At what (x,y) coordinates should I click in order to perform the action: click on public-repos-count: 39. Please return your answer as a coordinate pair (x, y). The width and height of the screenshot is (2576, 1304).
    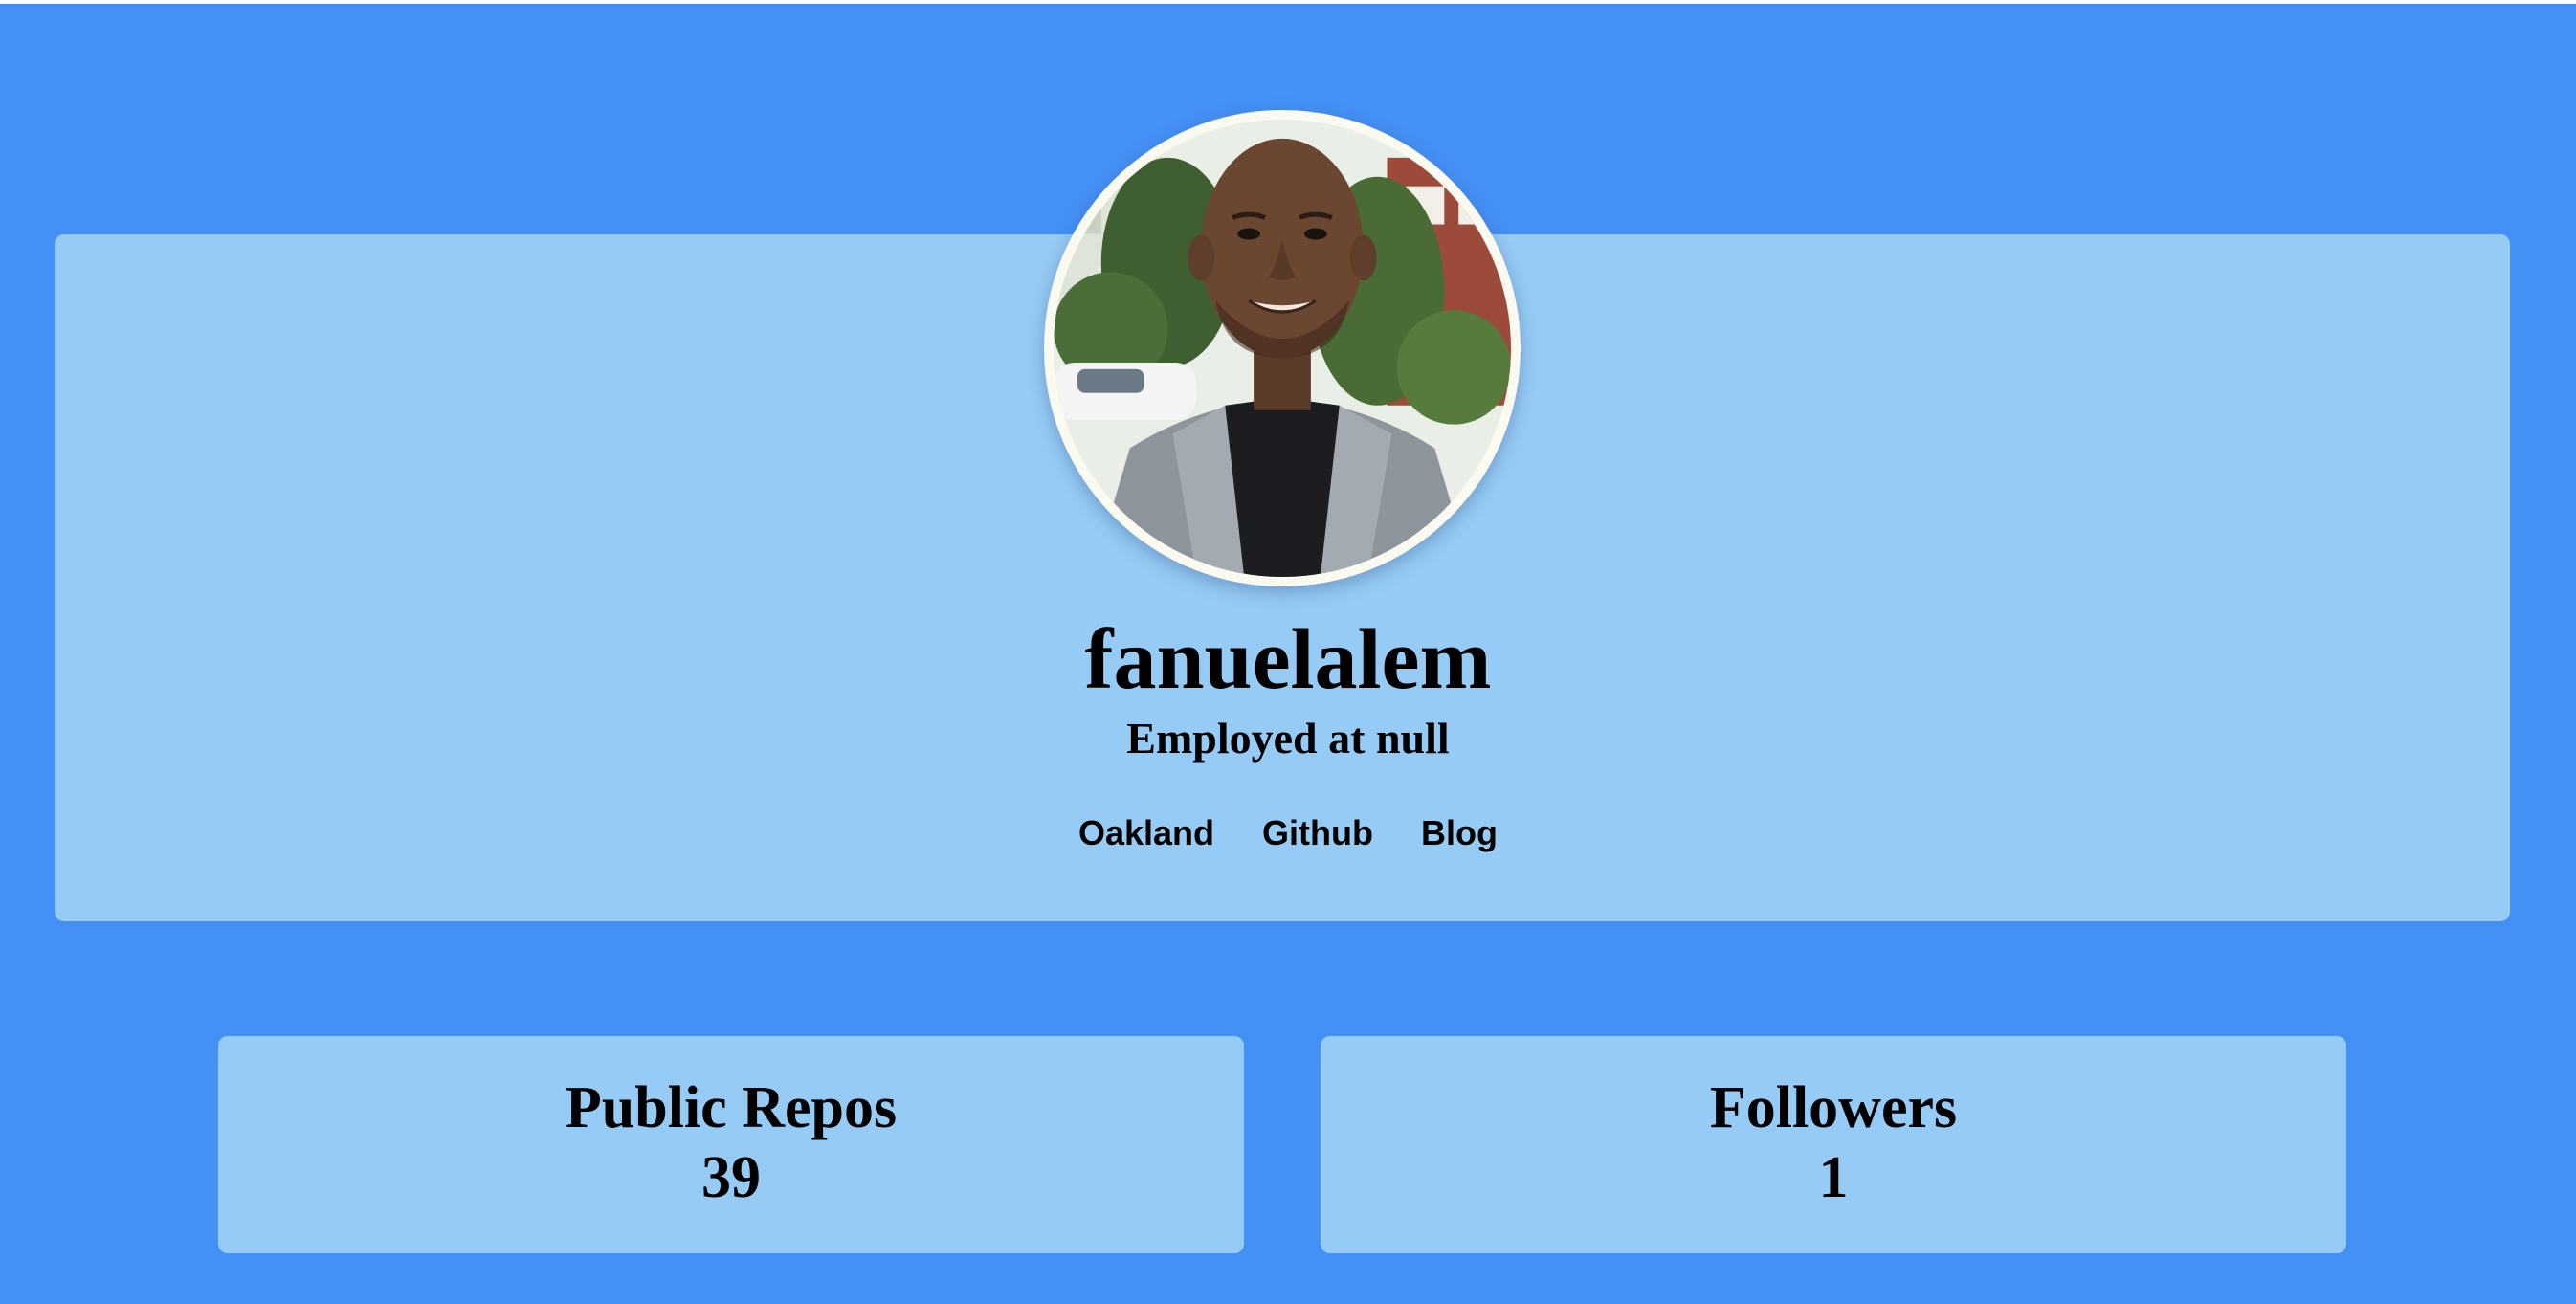
    Looking at the image, I should click on (731, 1177).